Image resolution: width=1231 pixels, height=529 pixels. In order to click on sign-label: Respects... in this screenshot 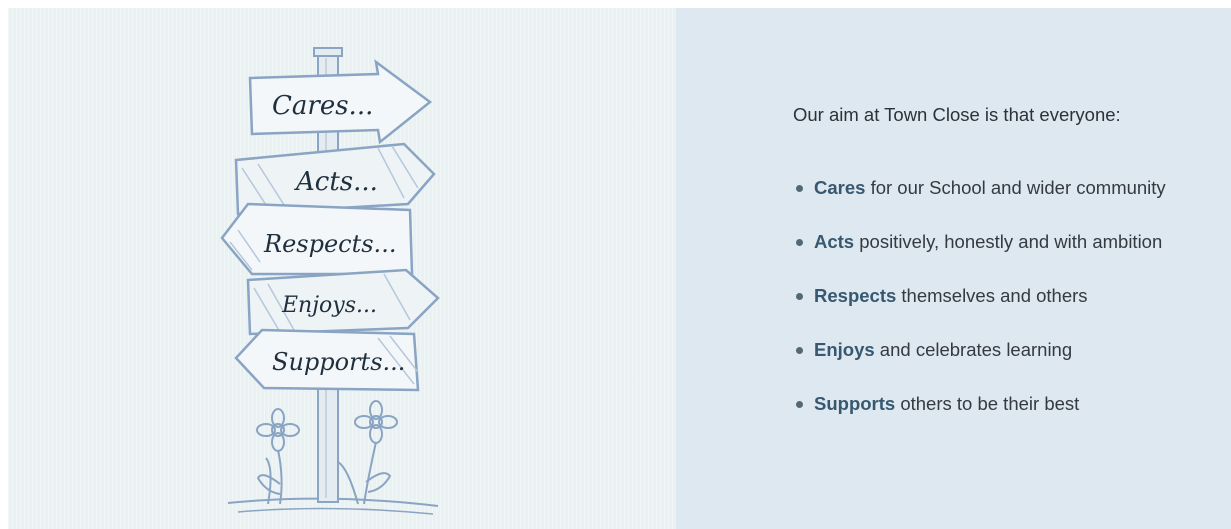, I will do `click(329, 244)`.